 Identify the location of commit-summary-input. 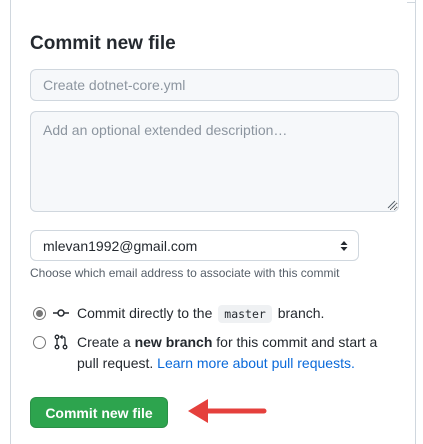
(214, 85).